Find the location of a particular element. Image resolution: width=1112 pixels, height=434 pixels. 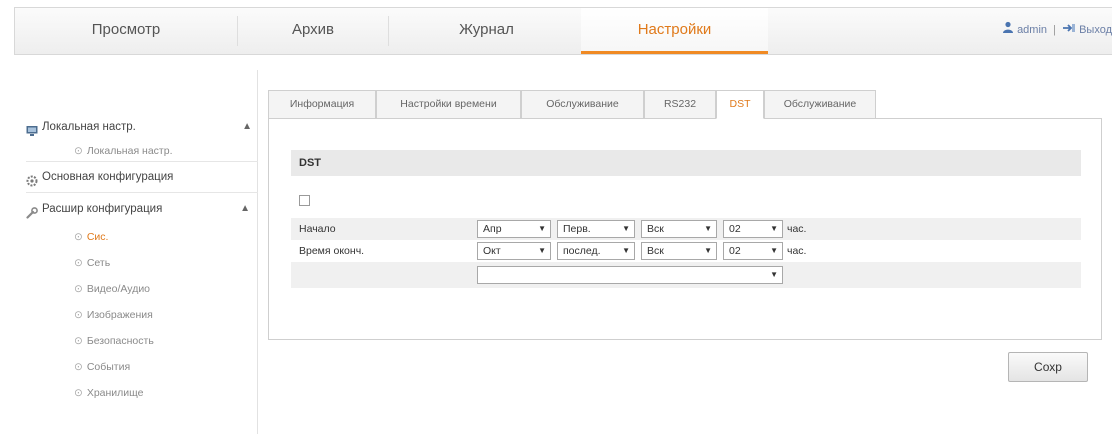

topnav-settings-label: Настройки is located at coordinates (674, 29).